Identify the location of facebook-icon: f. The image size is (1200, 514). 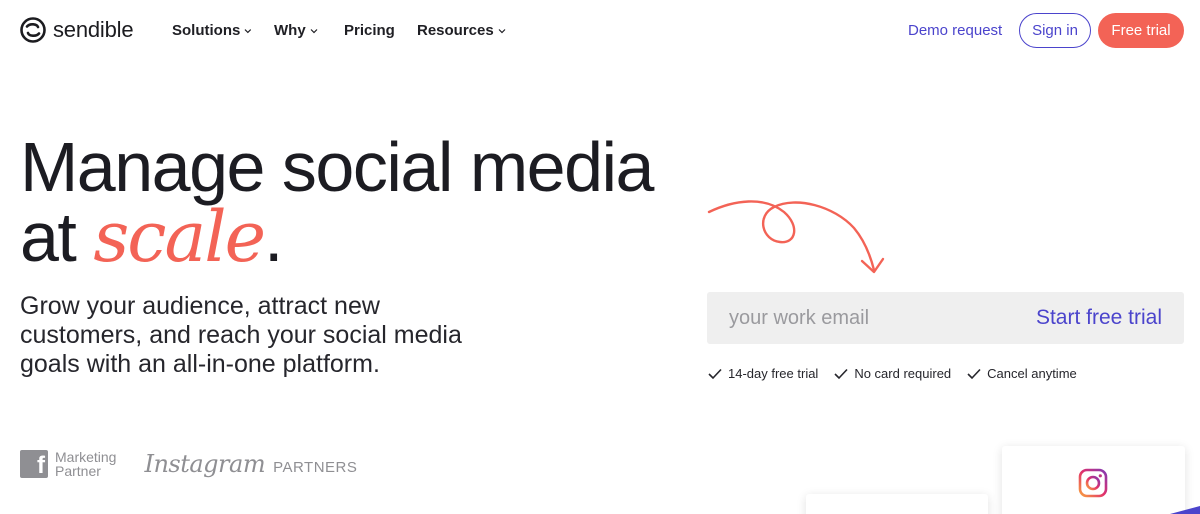
(34, 464).